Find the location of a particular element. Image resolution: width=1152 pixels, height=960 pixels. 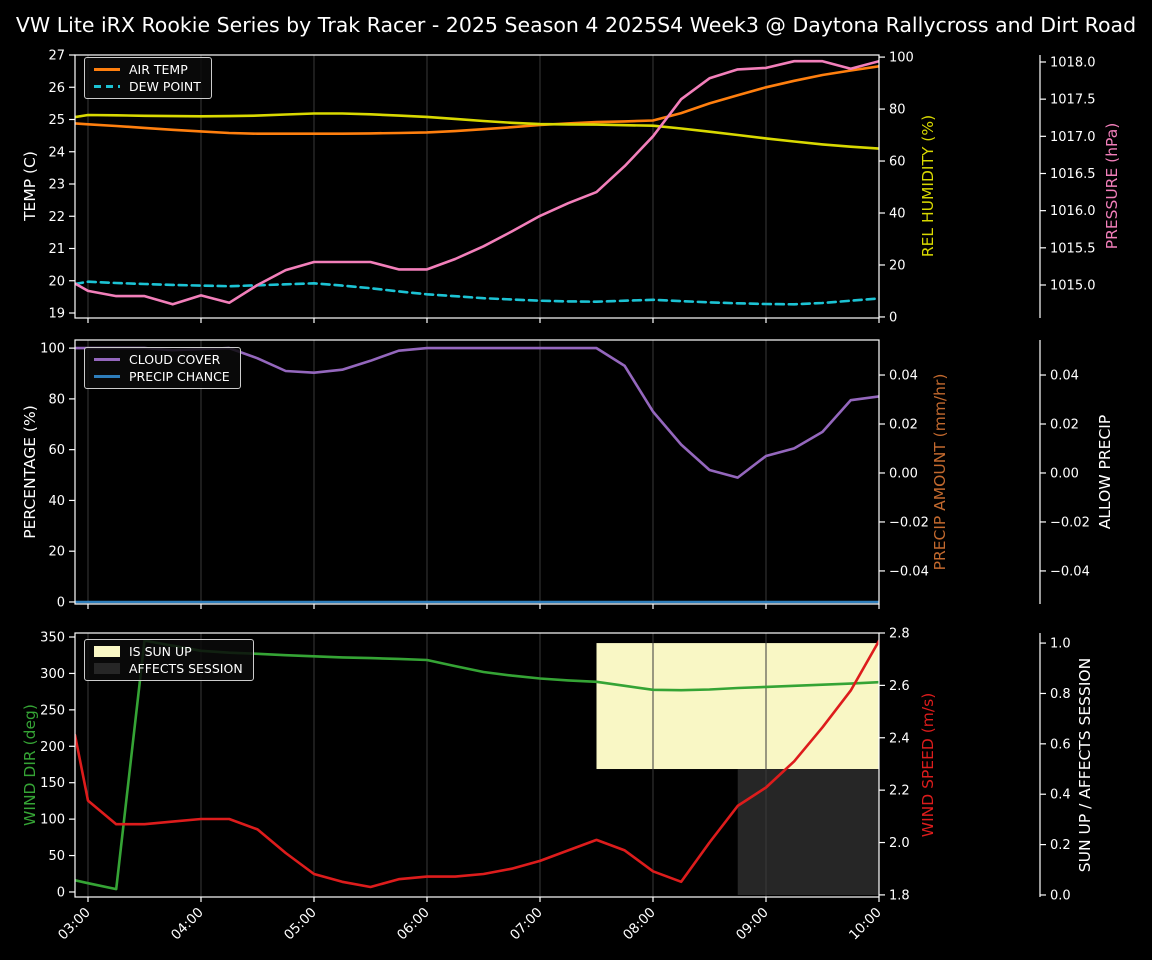

tick-label: 23 is located at coordinates (56, 185).